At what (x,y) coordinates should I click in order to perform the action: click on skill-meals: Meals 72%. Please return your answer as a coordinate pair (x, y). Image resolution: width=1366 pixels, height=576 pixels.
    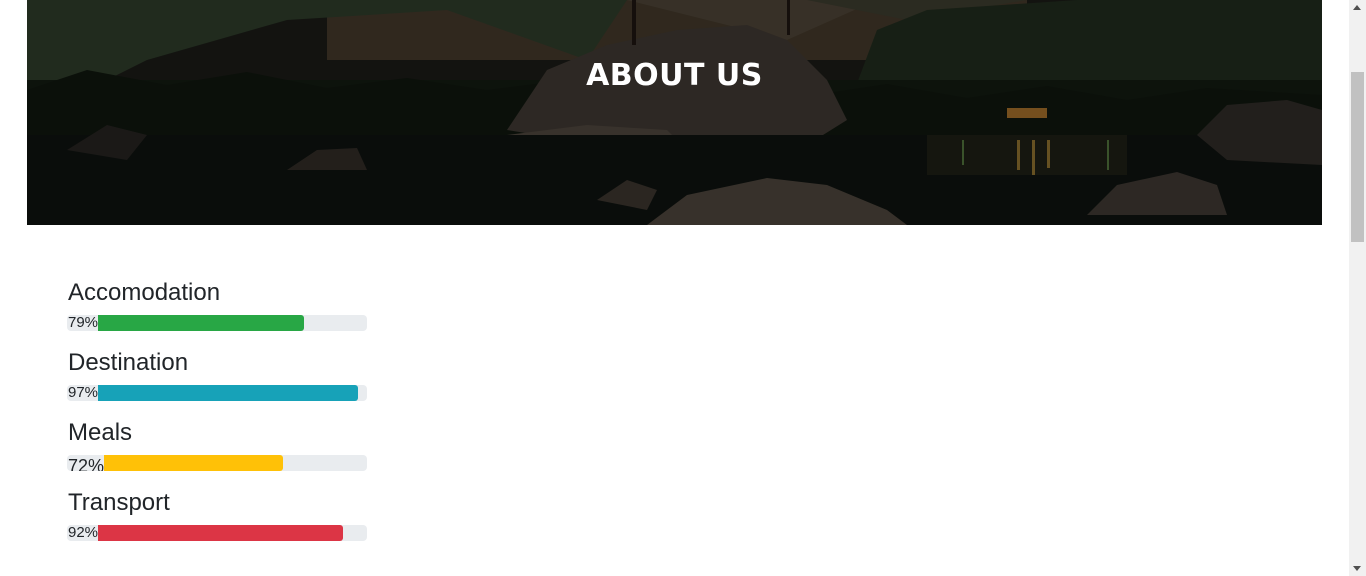
    Looking at the image, I should click on (217, 455).